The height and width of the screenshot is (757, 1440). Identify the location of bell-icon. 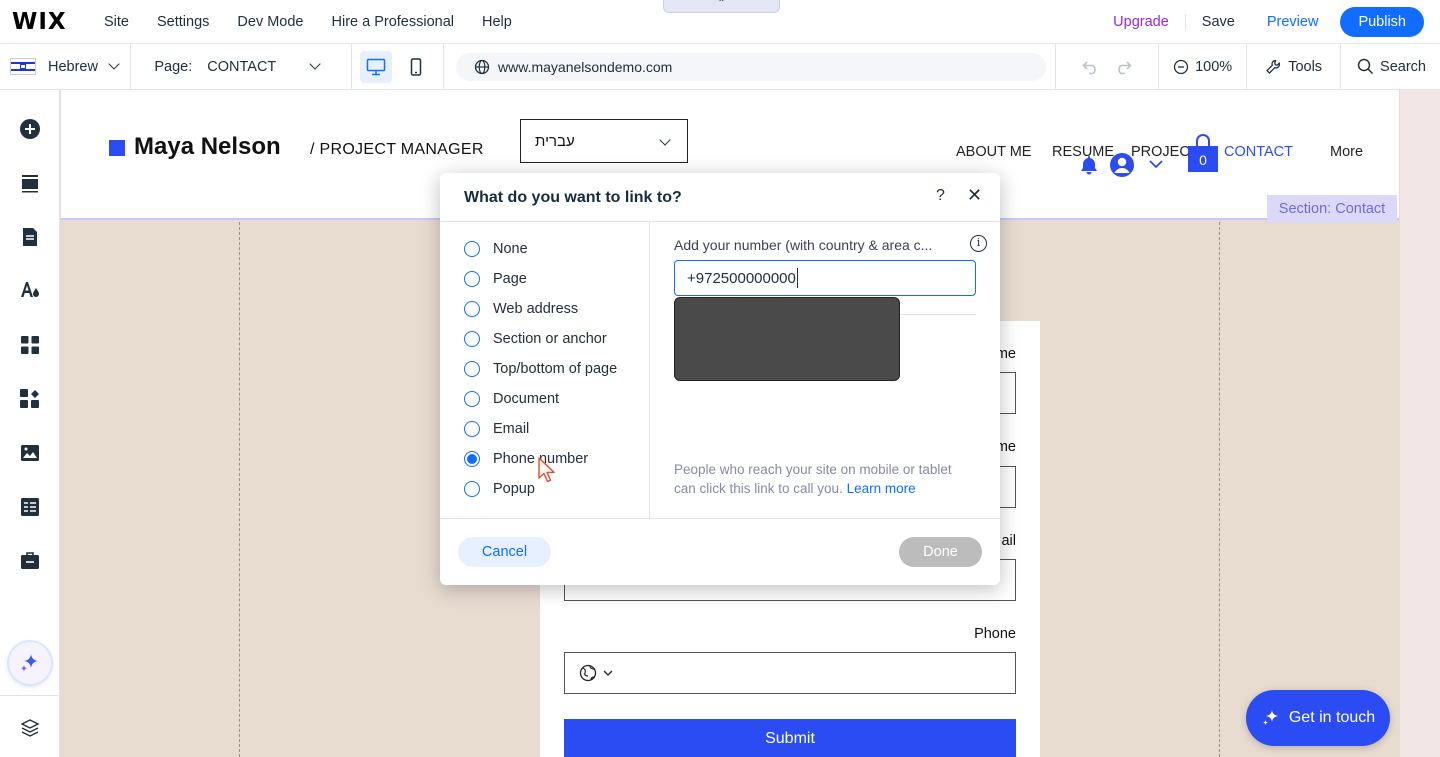
(1089, 165).